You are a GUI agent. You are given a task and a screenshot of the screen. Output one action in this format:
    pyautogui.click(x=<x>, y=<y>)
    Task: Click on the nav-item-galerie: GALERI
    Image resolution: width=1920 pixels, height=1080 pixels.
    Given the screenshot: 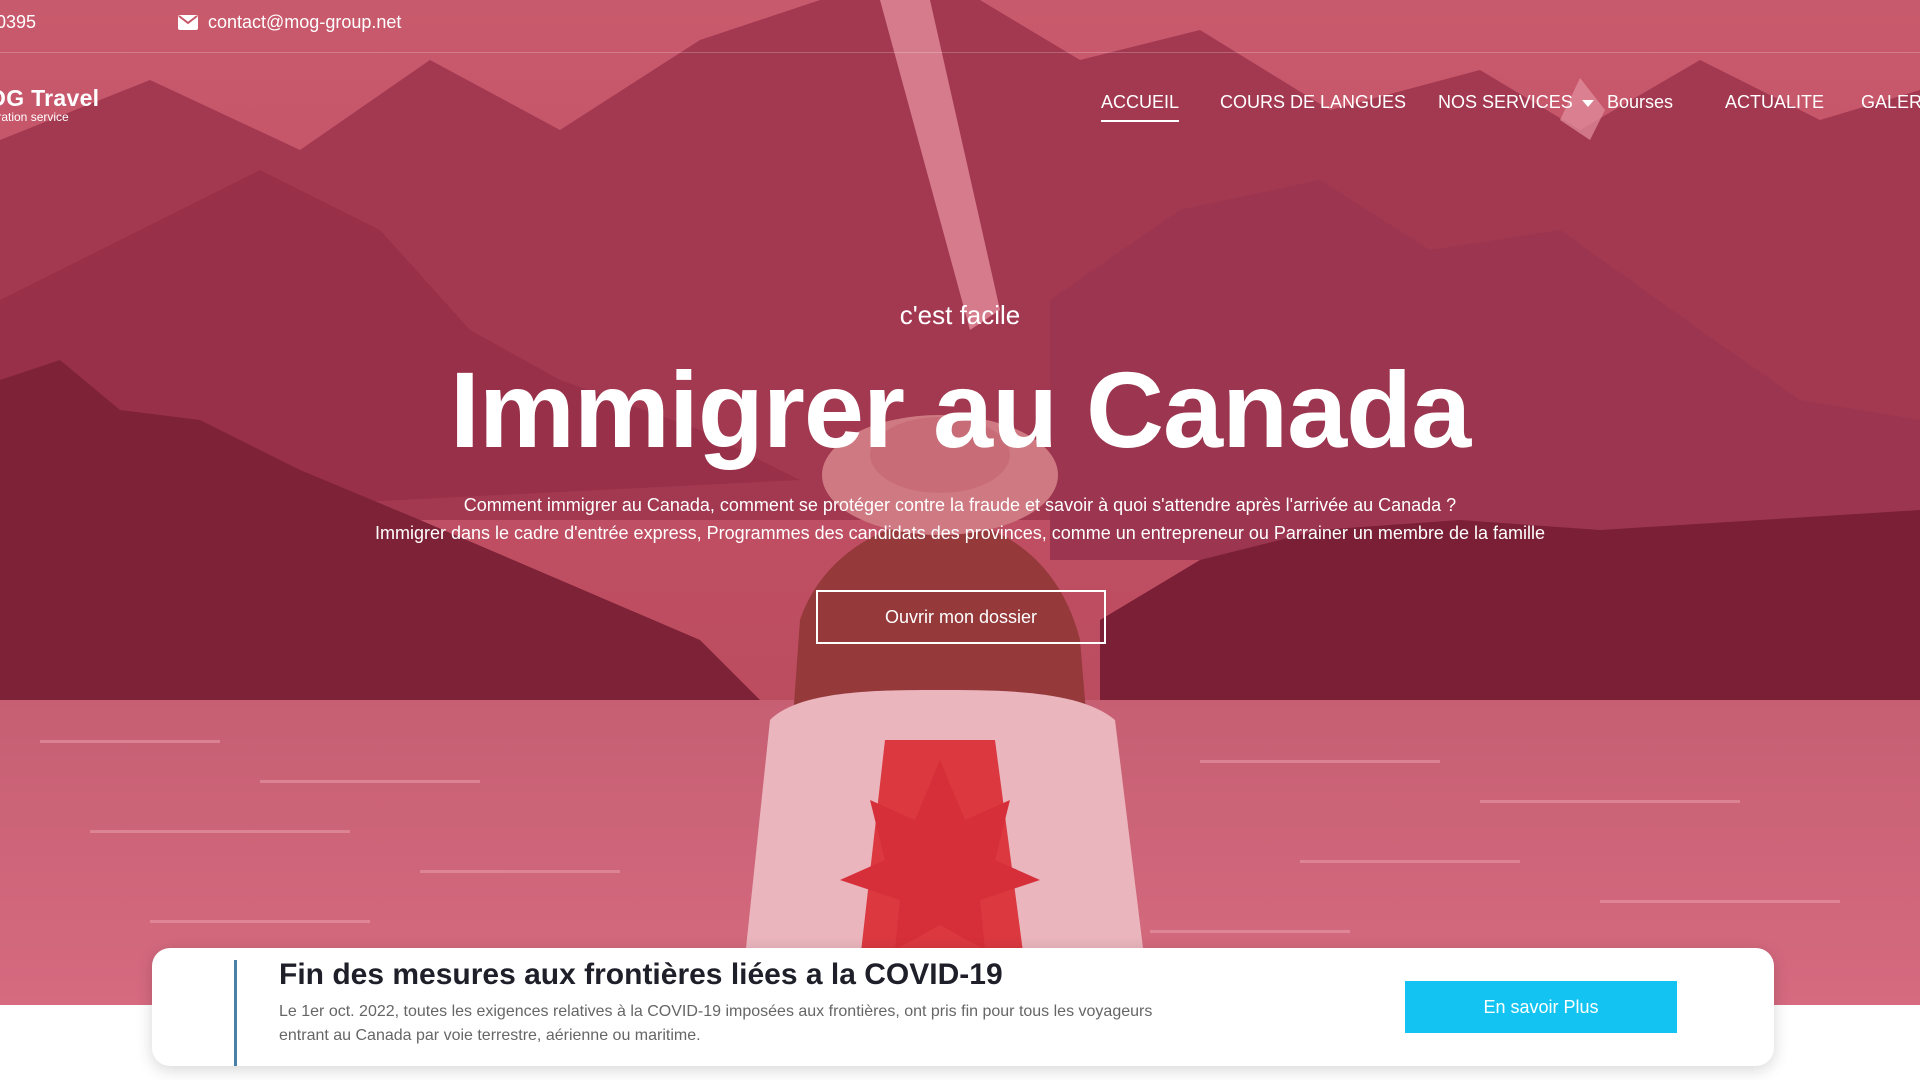 What is the action you would take?
    pyautogui.click(x=1890, y=102)
    